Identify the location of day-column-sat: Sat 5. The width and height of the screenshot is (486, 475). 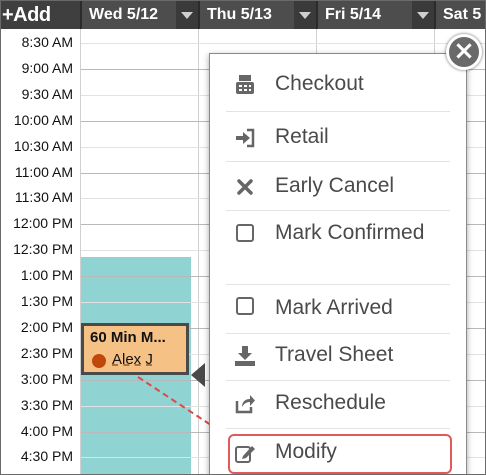
(459, 15).